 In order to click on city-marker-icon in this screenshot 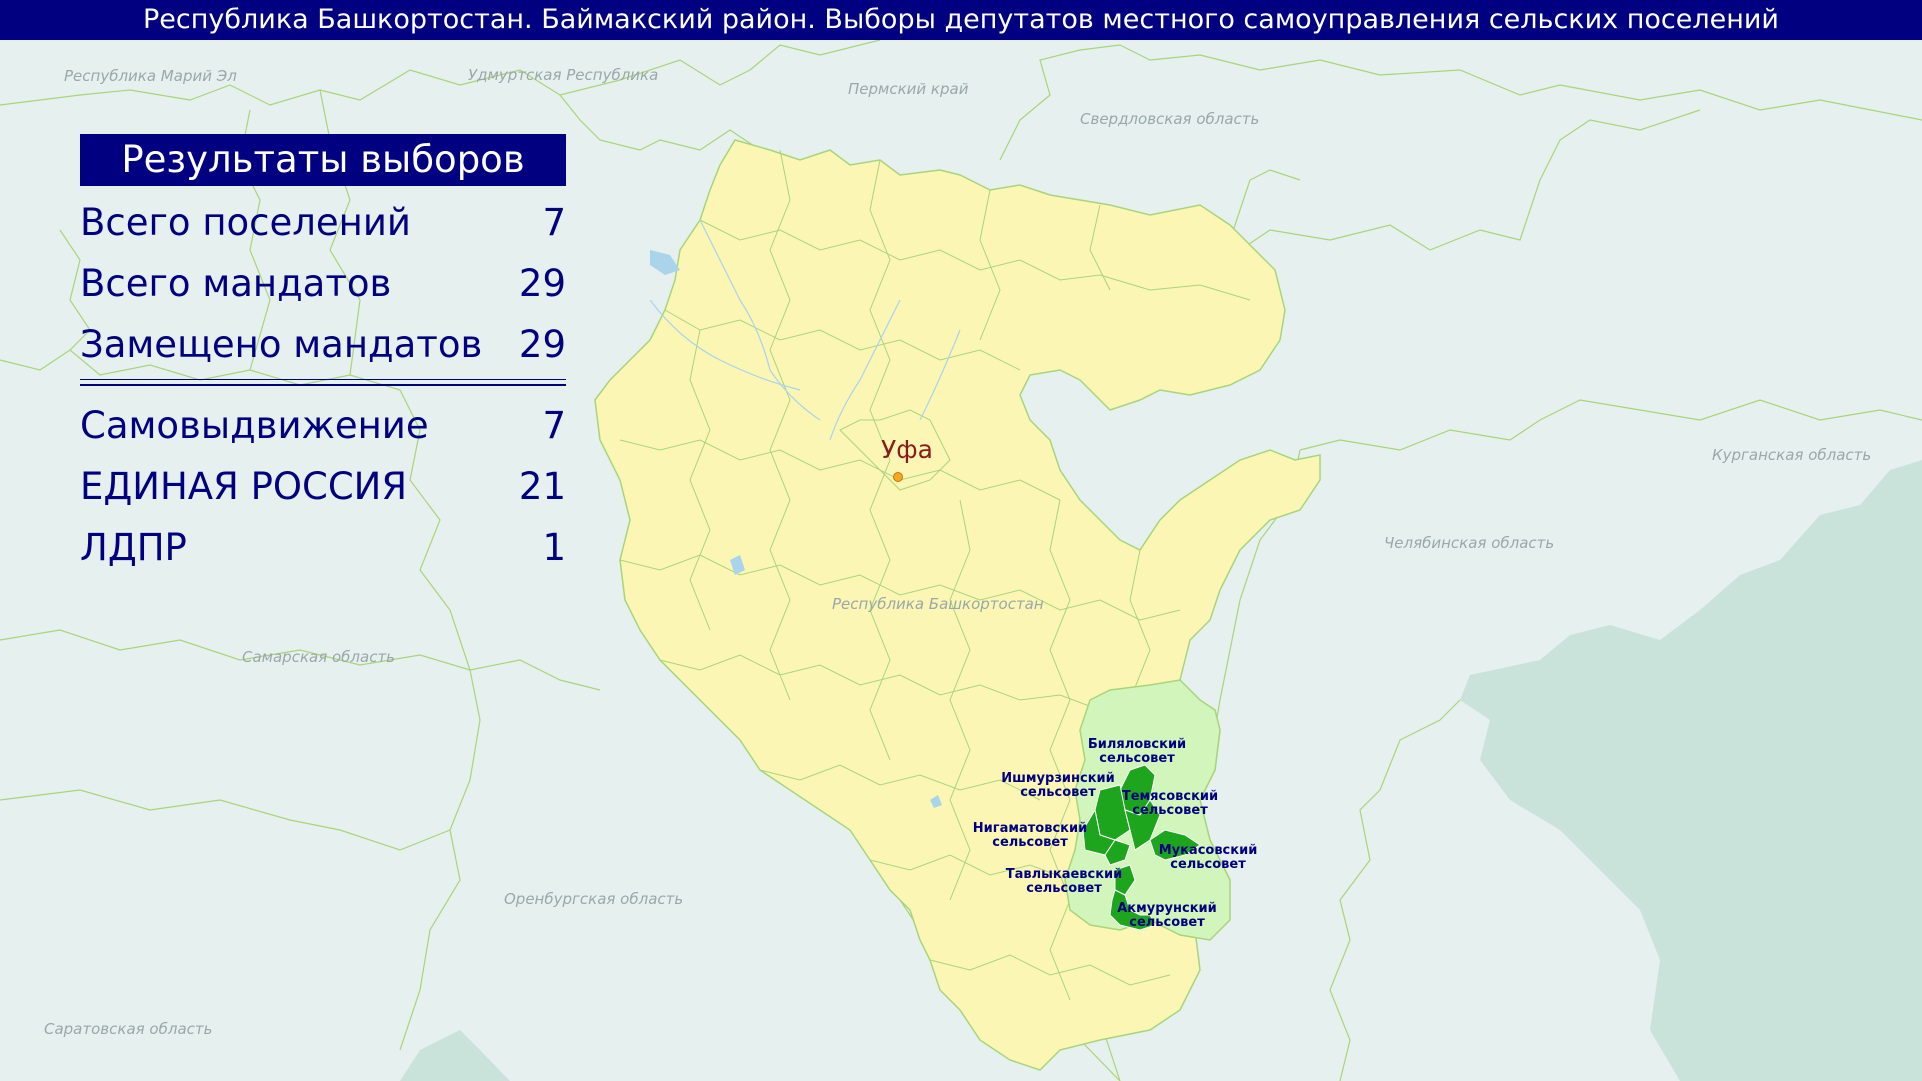, I will do `click(898, 477)`.